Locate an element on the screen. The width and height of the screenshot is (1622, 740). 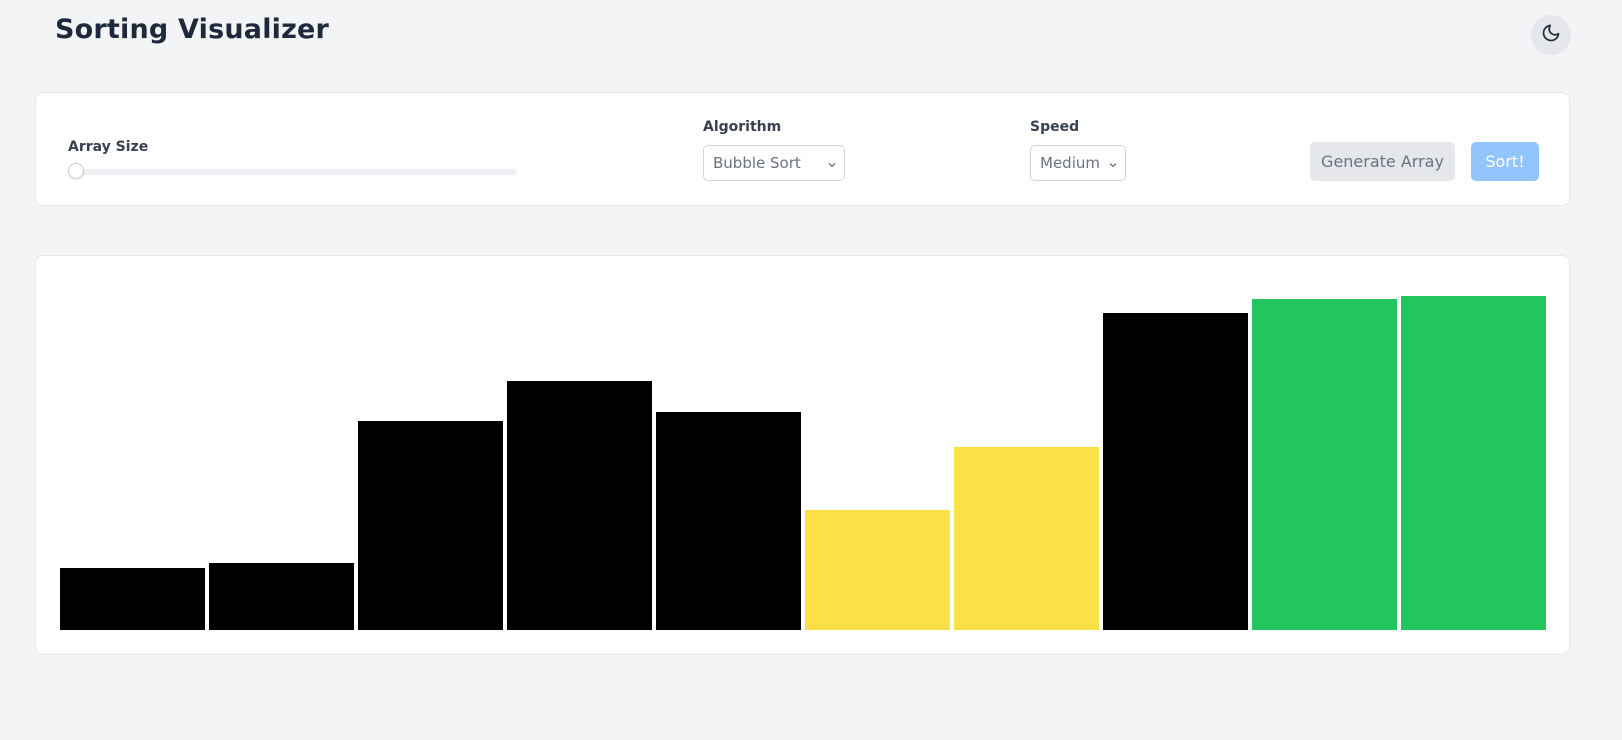
speed-select: Medium is located at coordinates (1078, 163).